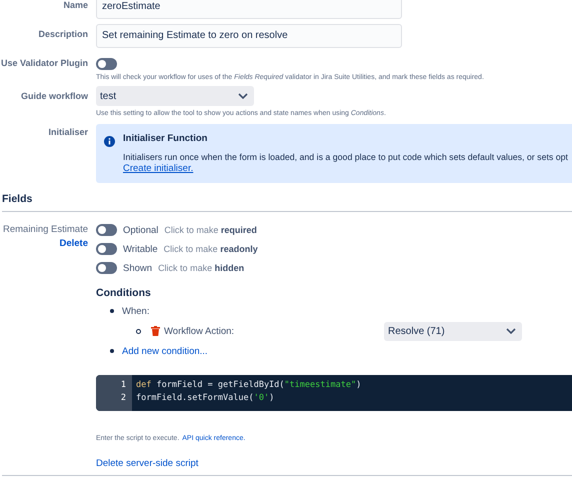 This screenshot has height=488, width=572. What do you see at coordinates (54, 96) in the screenshot?
I see `field-label: Guide workflow` at bounding box center [54, 96].